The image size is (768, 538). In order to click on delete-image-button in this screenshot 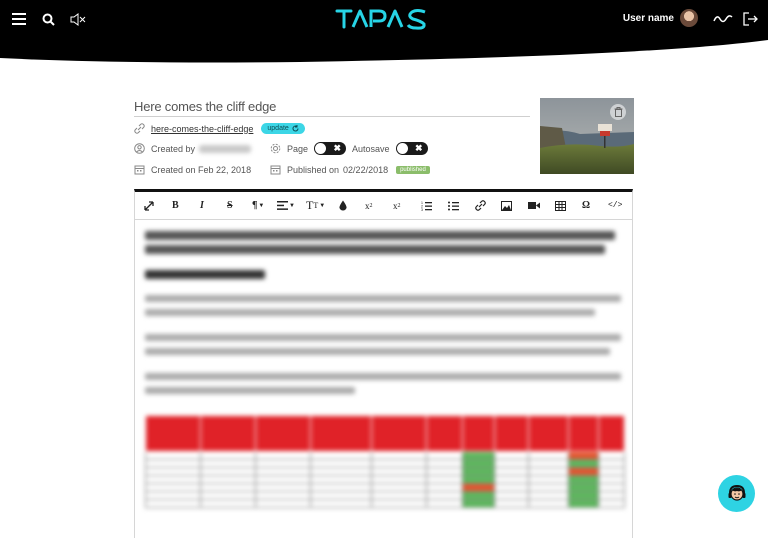, I will do `click(618, 112)`.